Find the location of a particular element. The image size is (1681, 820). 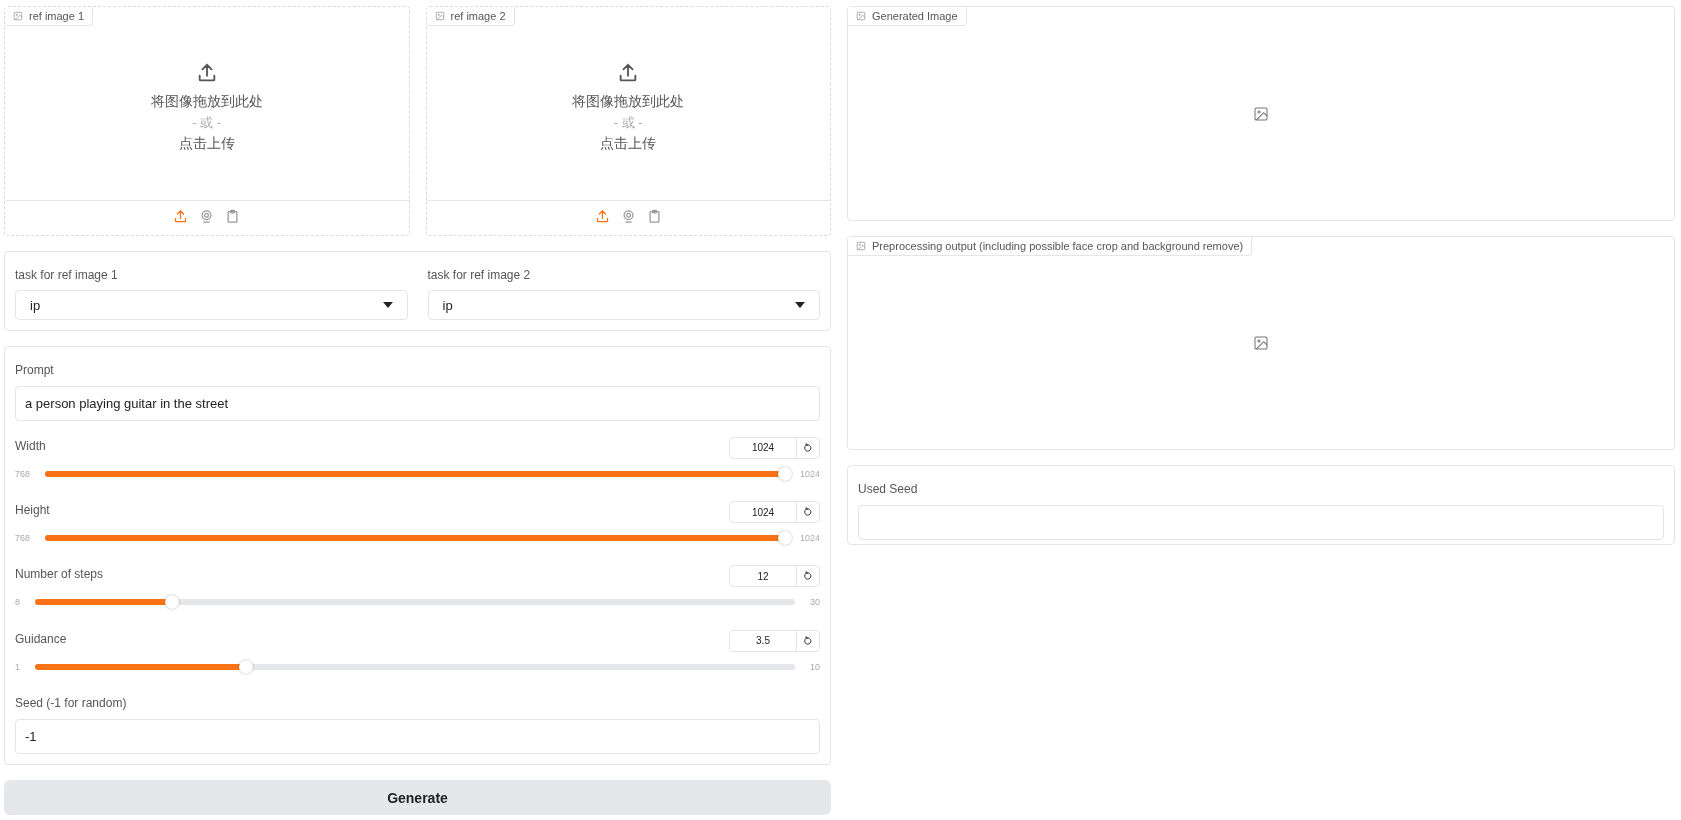

prompt-field: a person playing guitar in the street is located at coordinates (417, 403).